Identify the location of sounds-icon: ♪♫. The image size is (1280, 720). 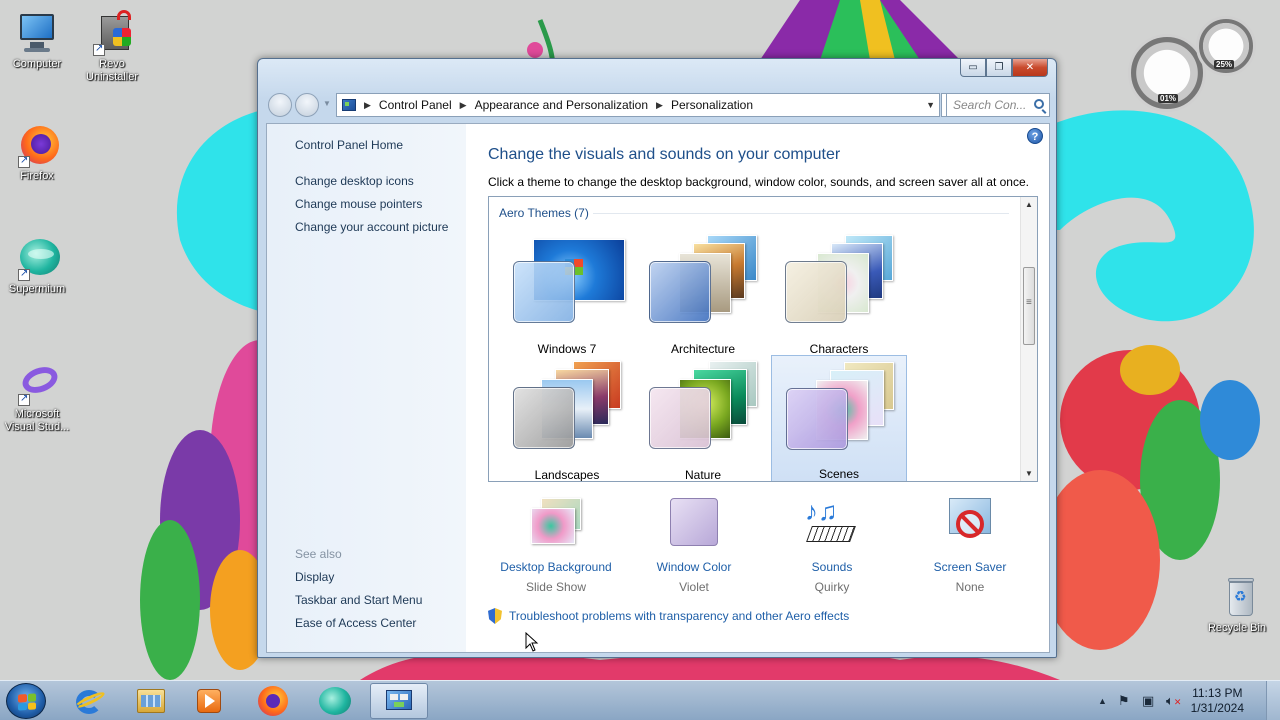
(832, 524).